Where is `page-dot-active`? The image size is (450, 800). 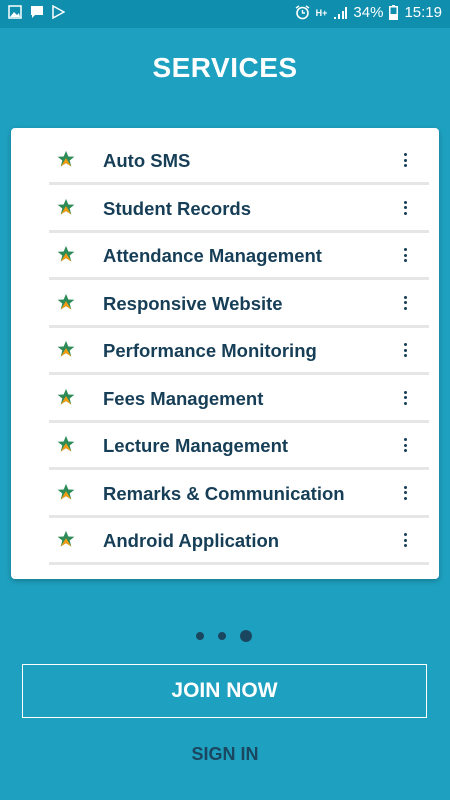
page-dot-active is located at coordinates (246, 636).